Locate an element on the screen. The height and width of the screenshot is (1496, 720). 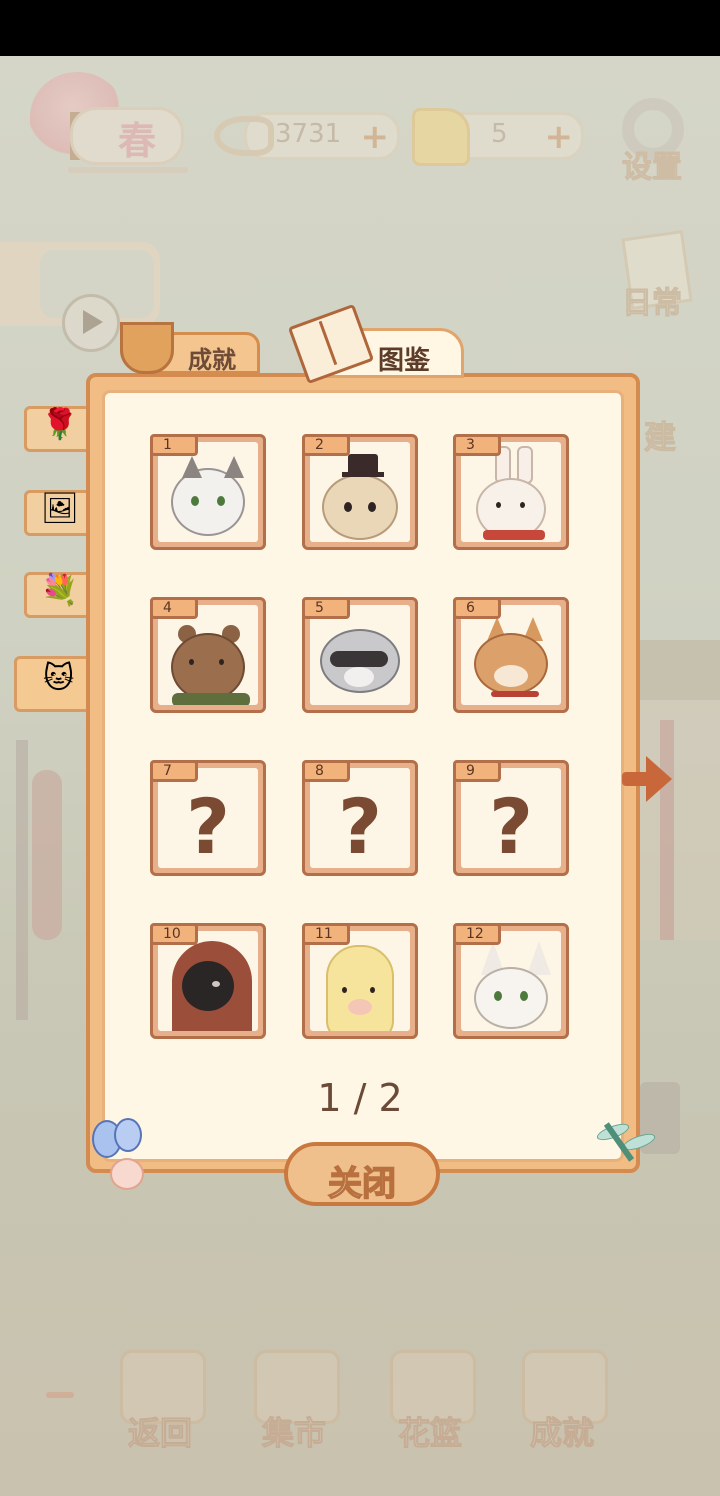
cheese-count: 5 is located at coordinates (499, 134).